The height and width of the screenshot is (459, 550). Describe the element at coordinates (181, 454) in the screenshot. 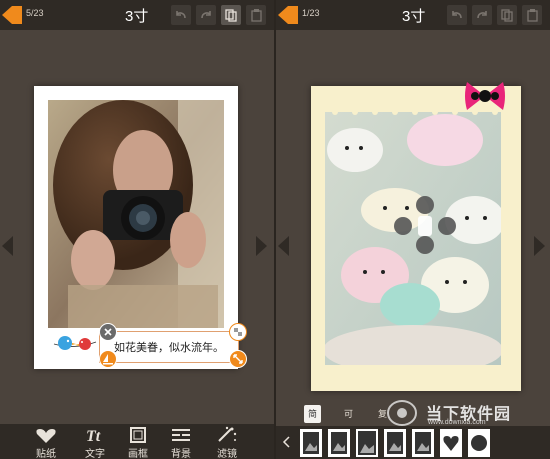

I see `tool-label: 背景` at that location.